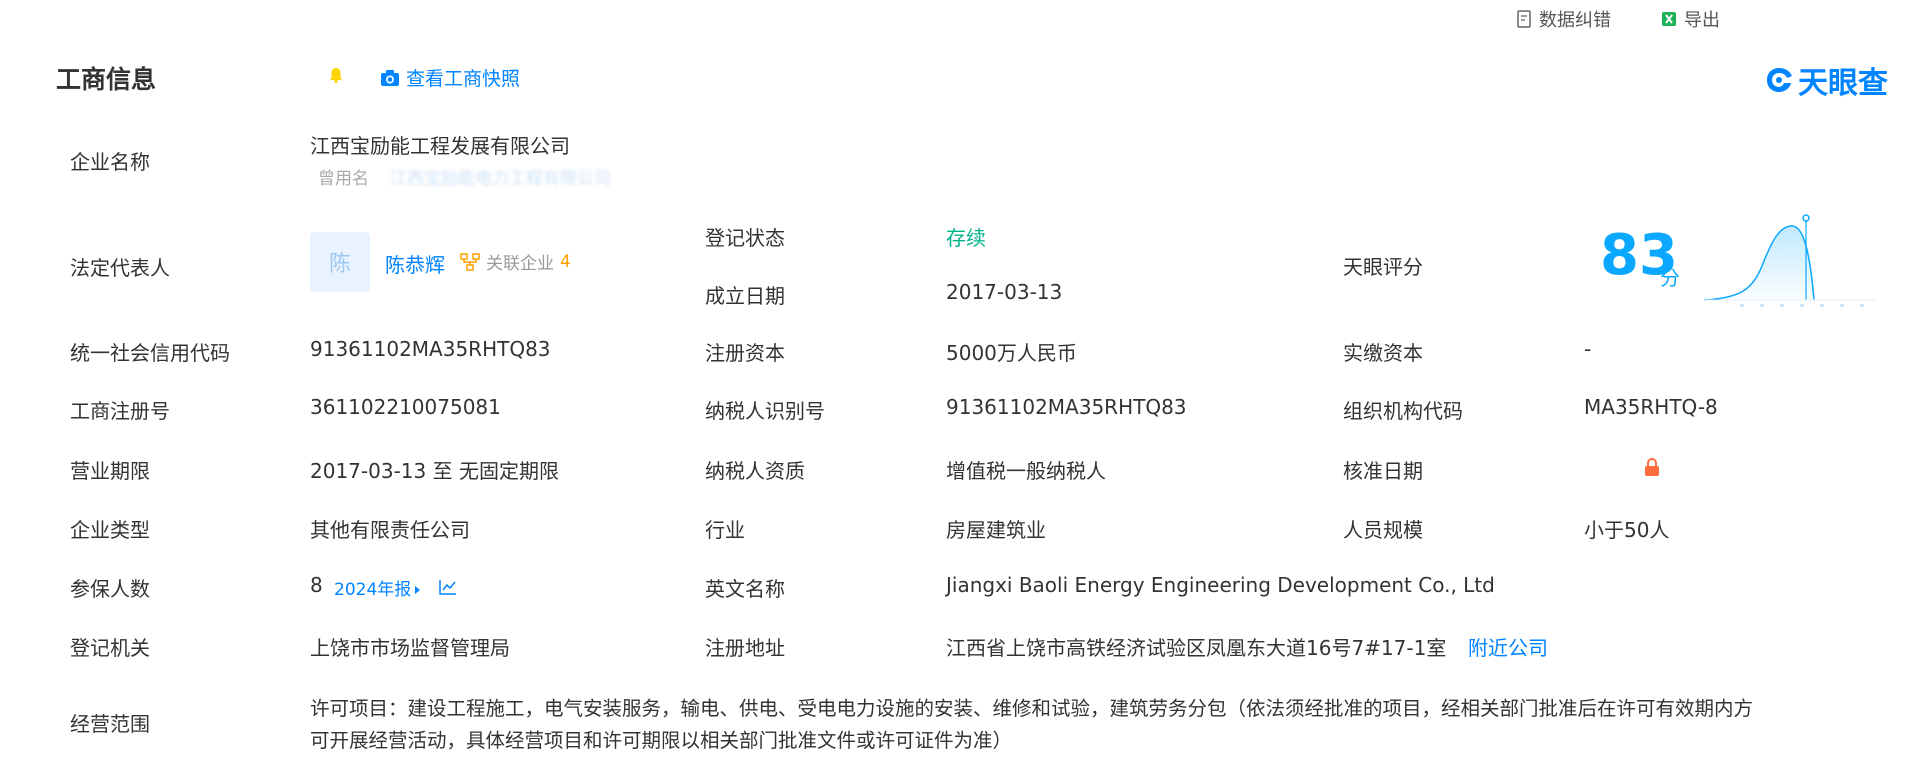 The height and width of the screenshot is (783, 1910). I want to click on scope-line-2: 可开展经营活动，具体经营项目和许可期限以相关部门批准文件或许可证件为准）, so click(661, 740).